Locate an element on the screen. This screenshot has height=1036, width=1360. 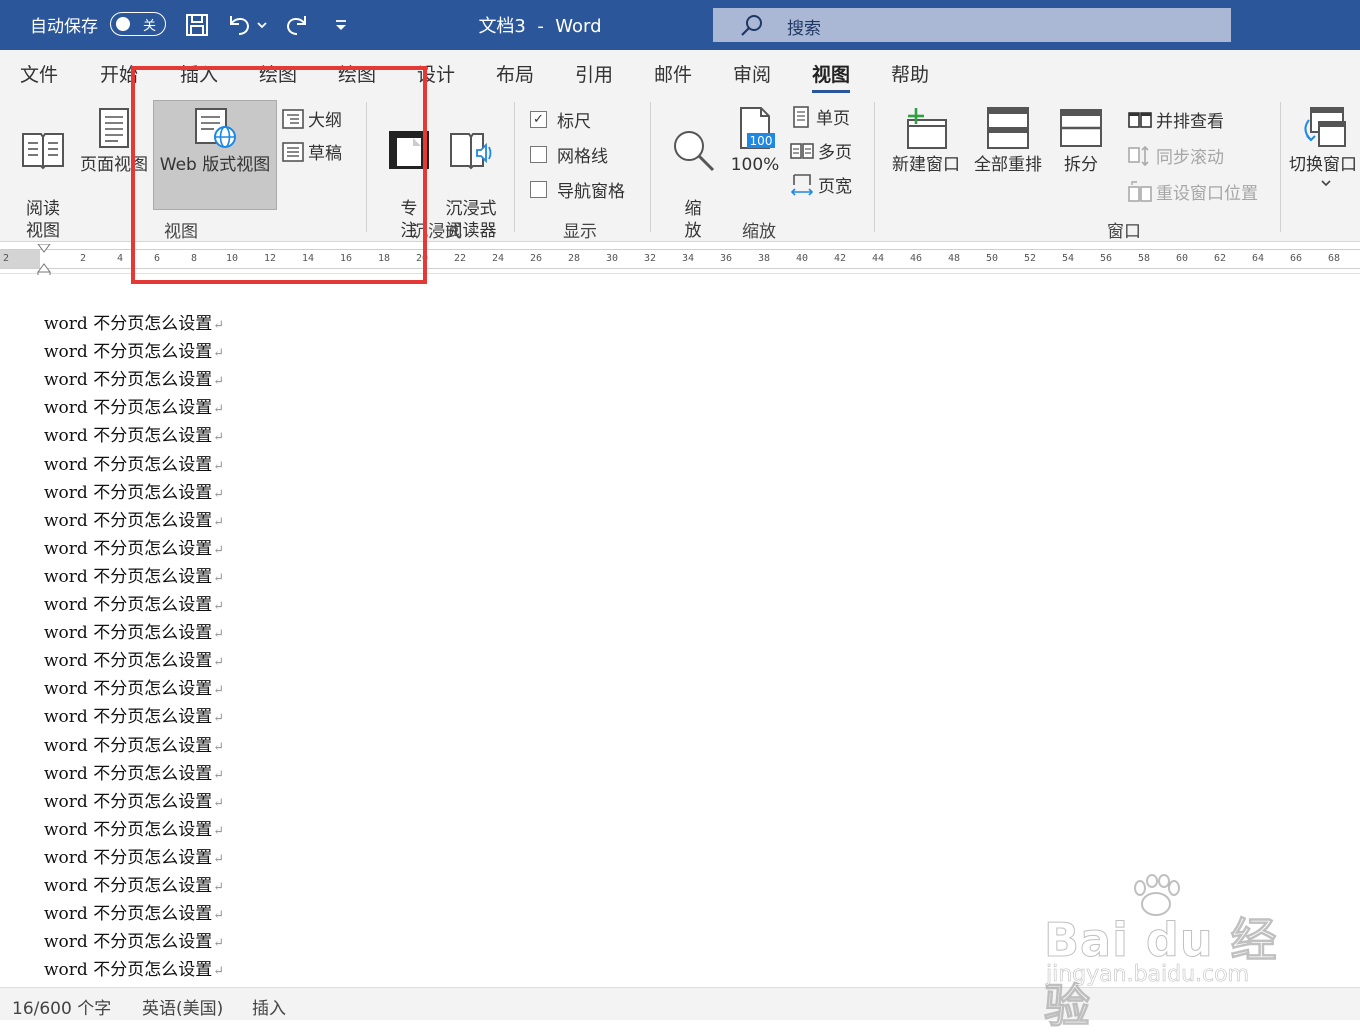
ruler-tick: 2 is located at coordinates (83, 258).